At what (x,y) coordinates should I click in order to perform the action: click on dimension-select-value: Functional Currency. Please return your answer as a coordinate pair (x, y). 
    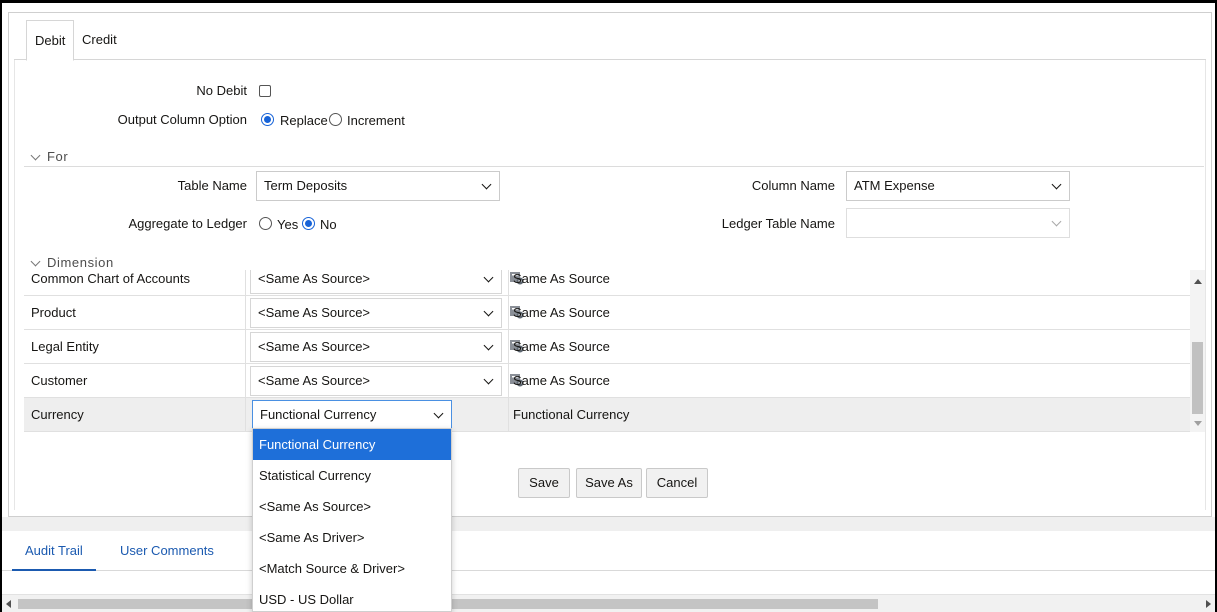
    Looking at the image, I should click on (318, 414).